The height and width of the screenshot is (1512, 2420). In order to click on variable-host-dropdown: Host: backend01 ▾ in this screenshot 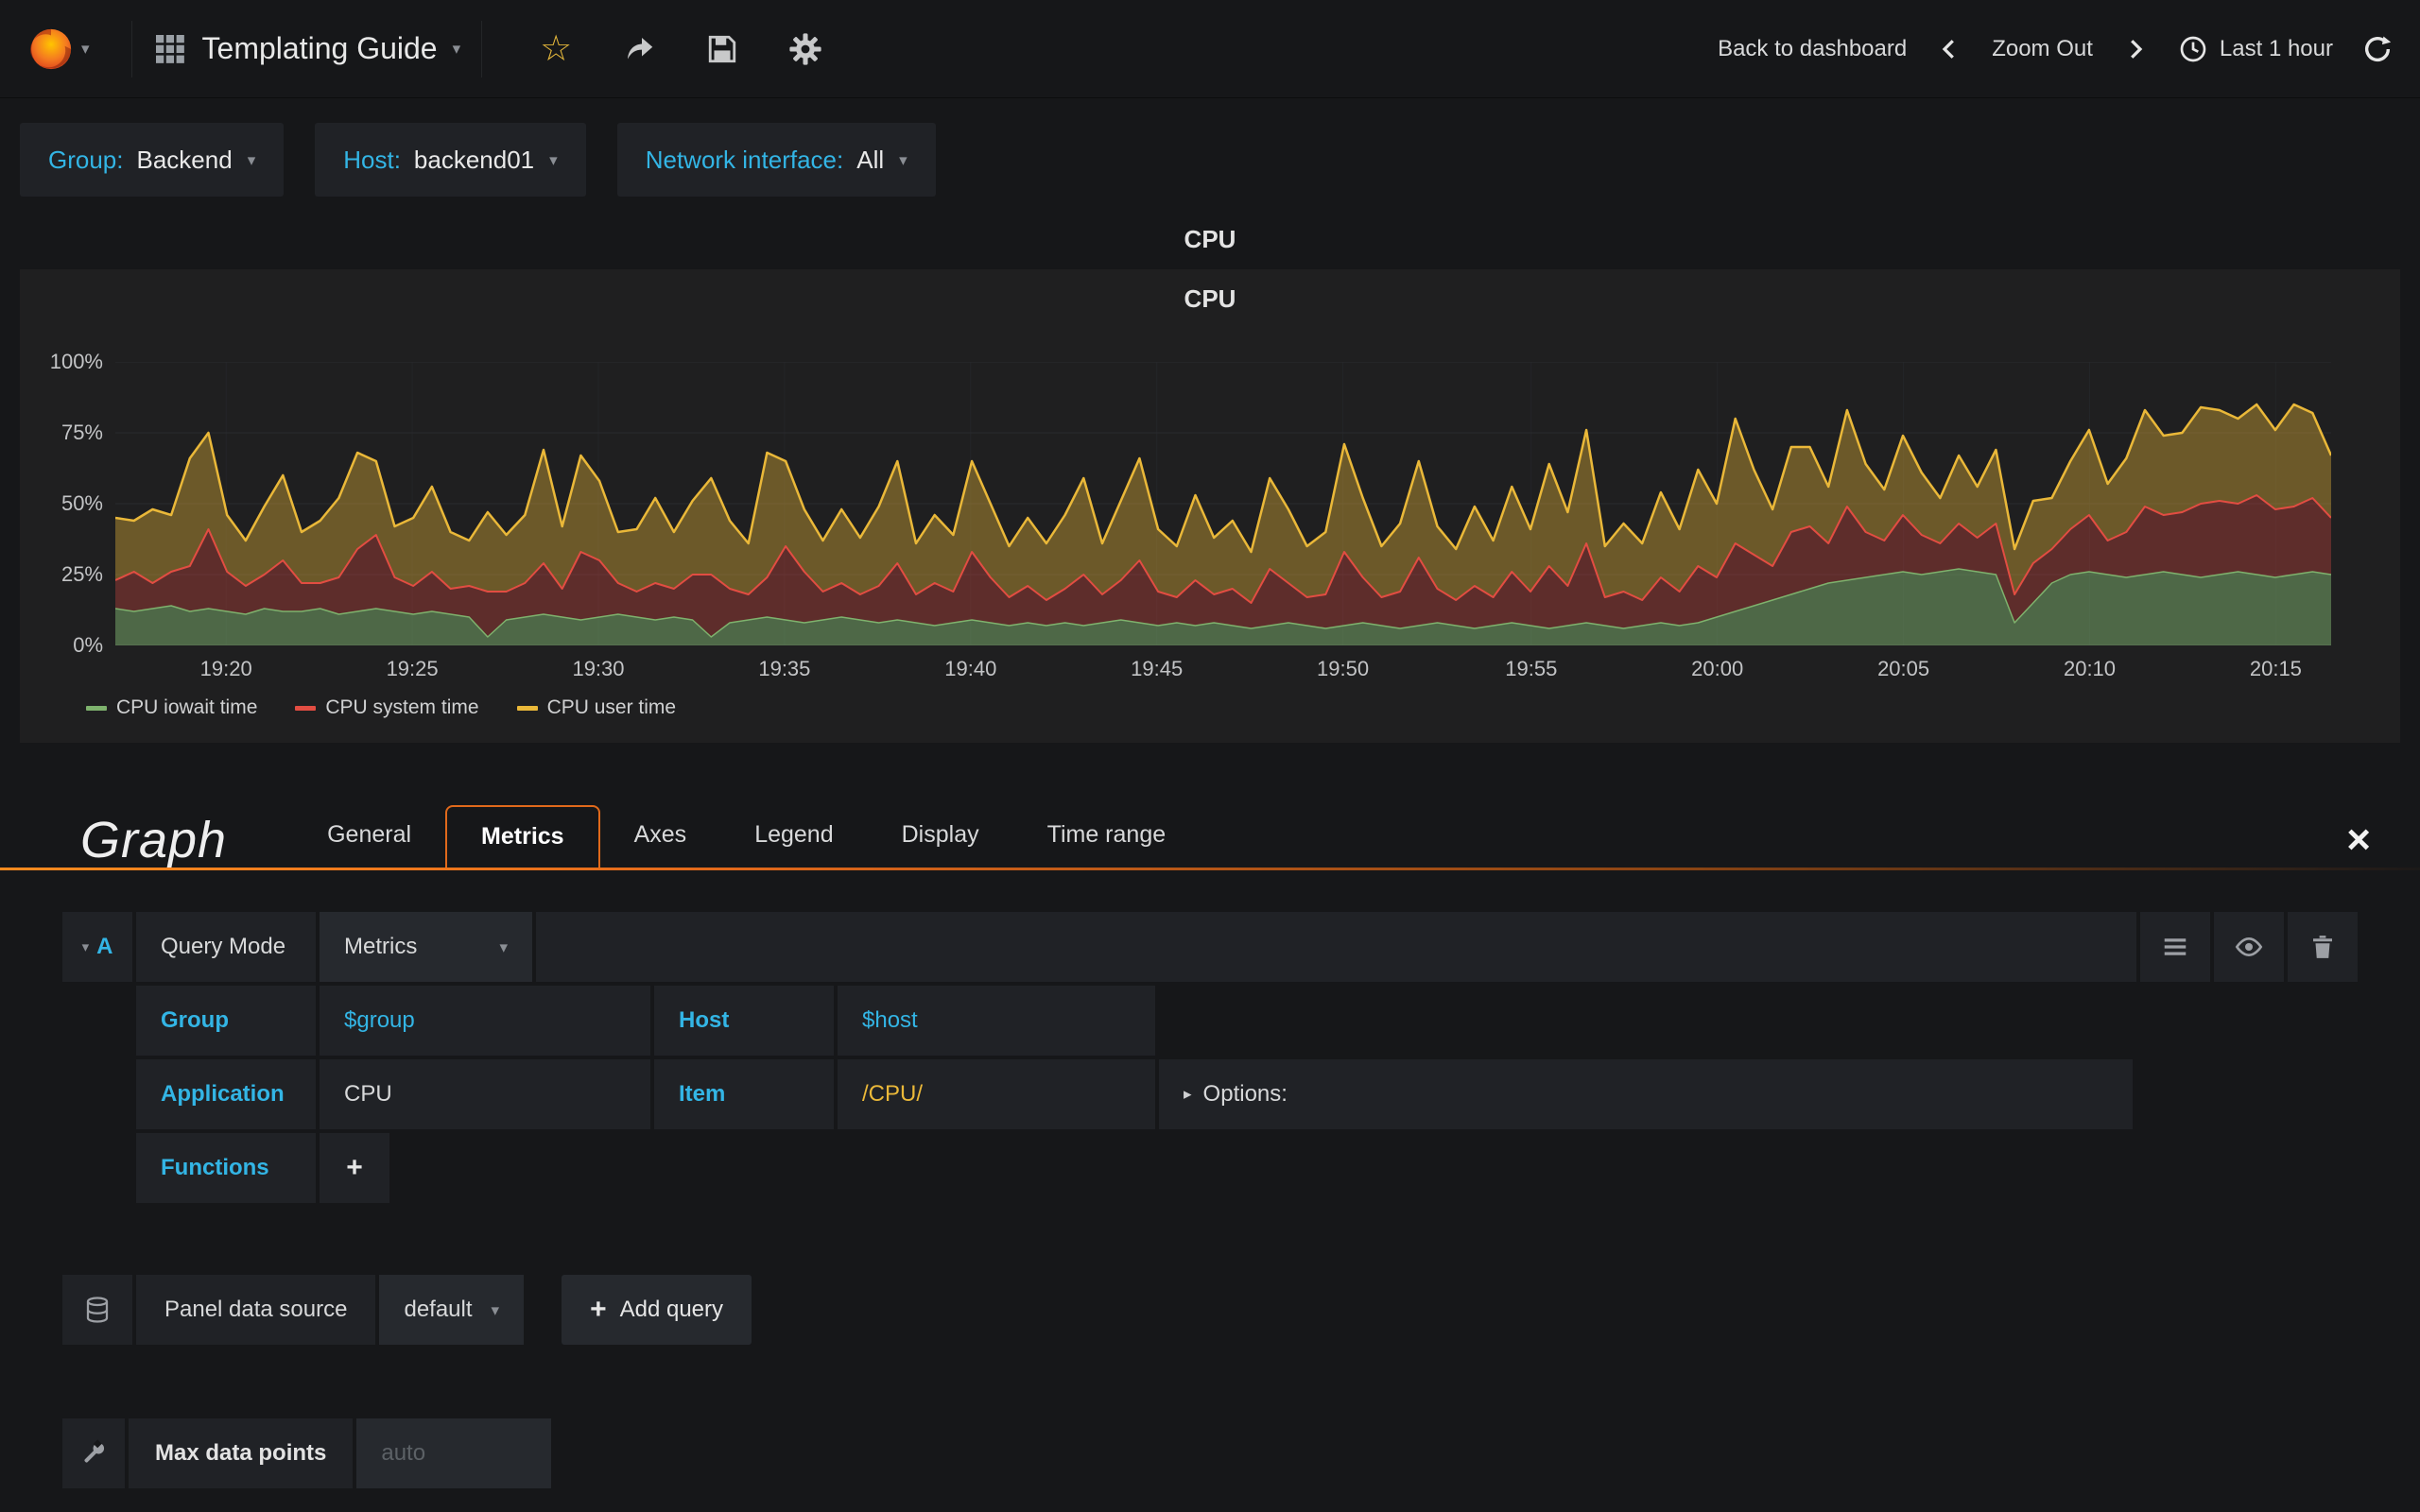, I will do `click(450, 160)`.